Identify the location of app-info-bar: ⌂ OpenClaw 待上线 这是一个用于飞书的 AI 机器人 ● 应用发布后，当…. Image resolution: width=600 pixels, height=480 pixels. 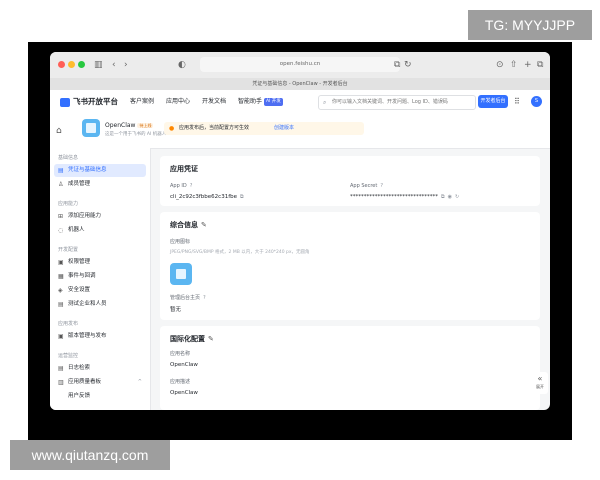
(300, 131).